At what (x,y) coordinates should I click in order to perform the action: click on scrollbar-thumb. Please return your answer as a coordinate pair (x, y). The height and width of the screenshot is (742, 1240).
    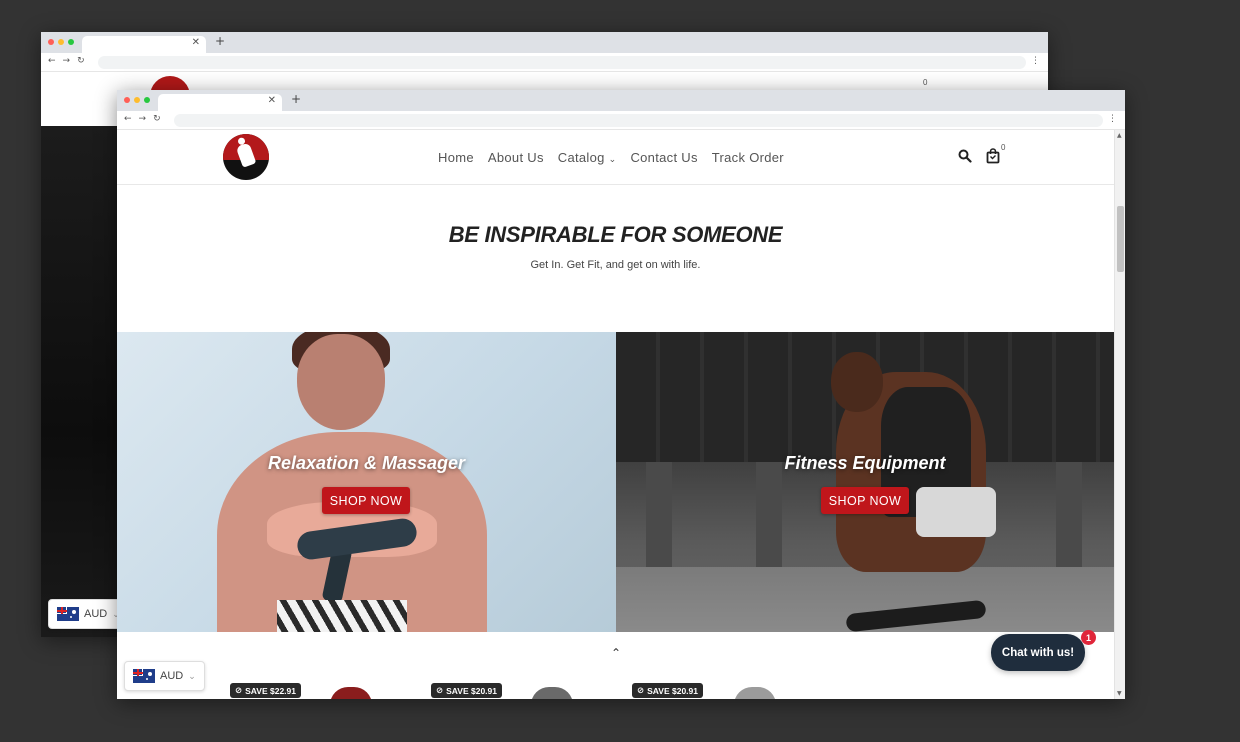
    Looking at the image, I should click on (1120, 239).